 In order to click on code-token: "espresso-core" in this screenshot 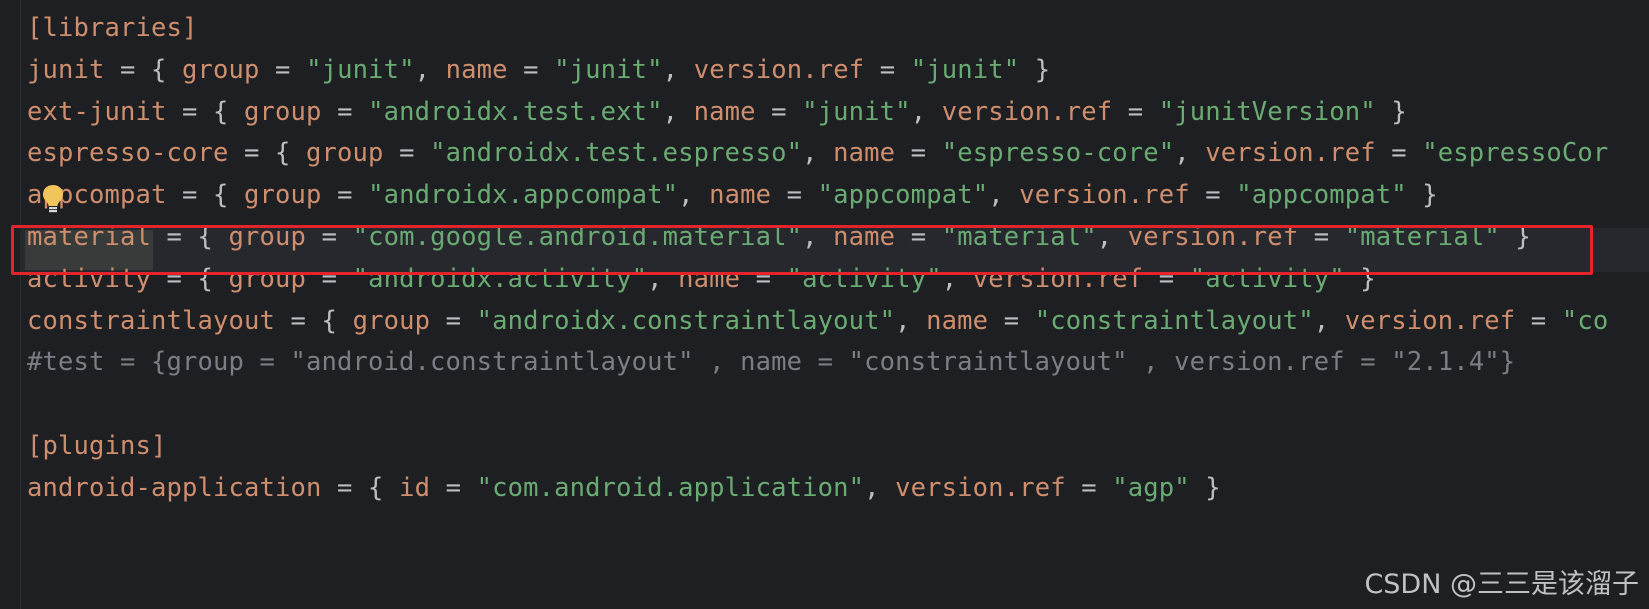, I will do `click(1058, 153)`.